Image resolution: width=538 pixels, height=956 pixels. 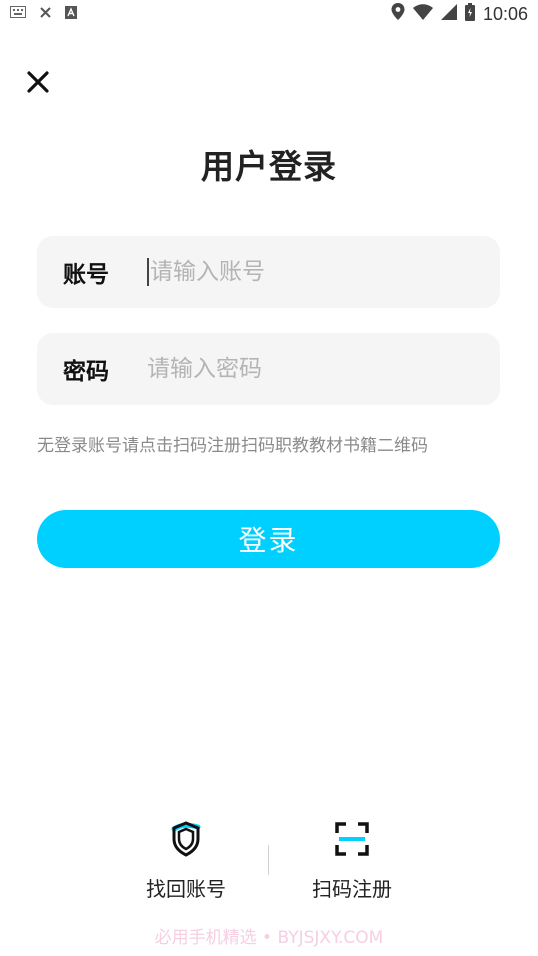 I want to click on page-title: 用户登录, so click(x=269, y=166).